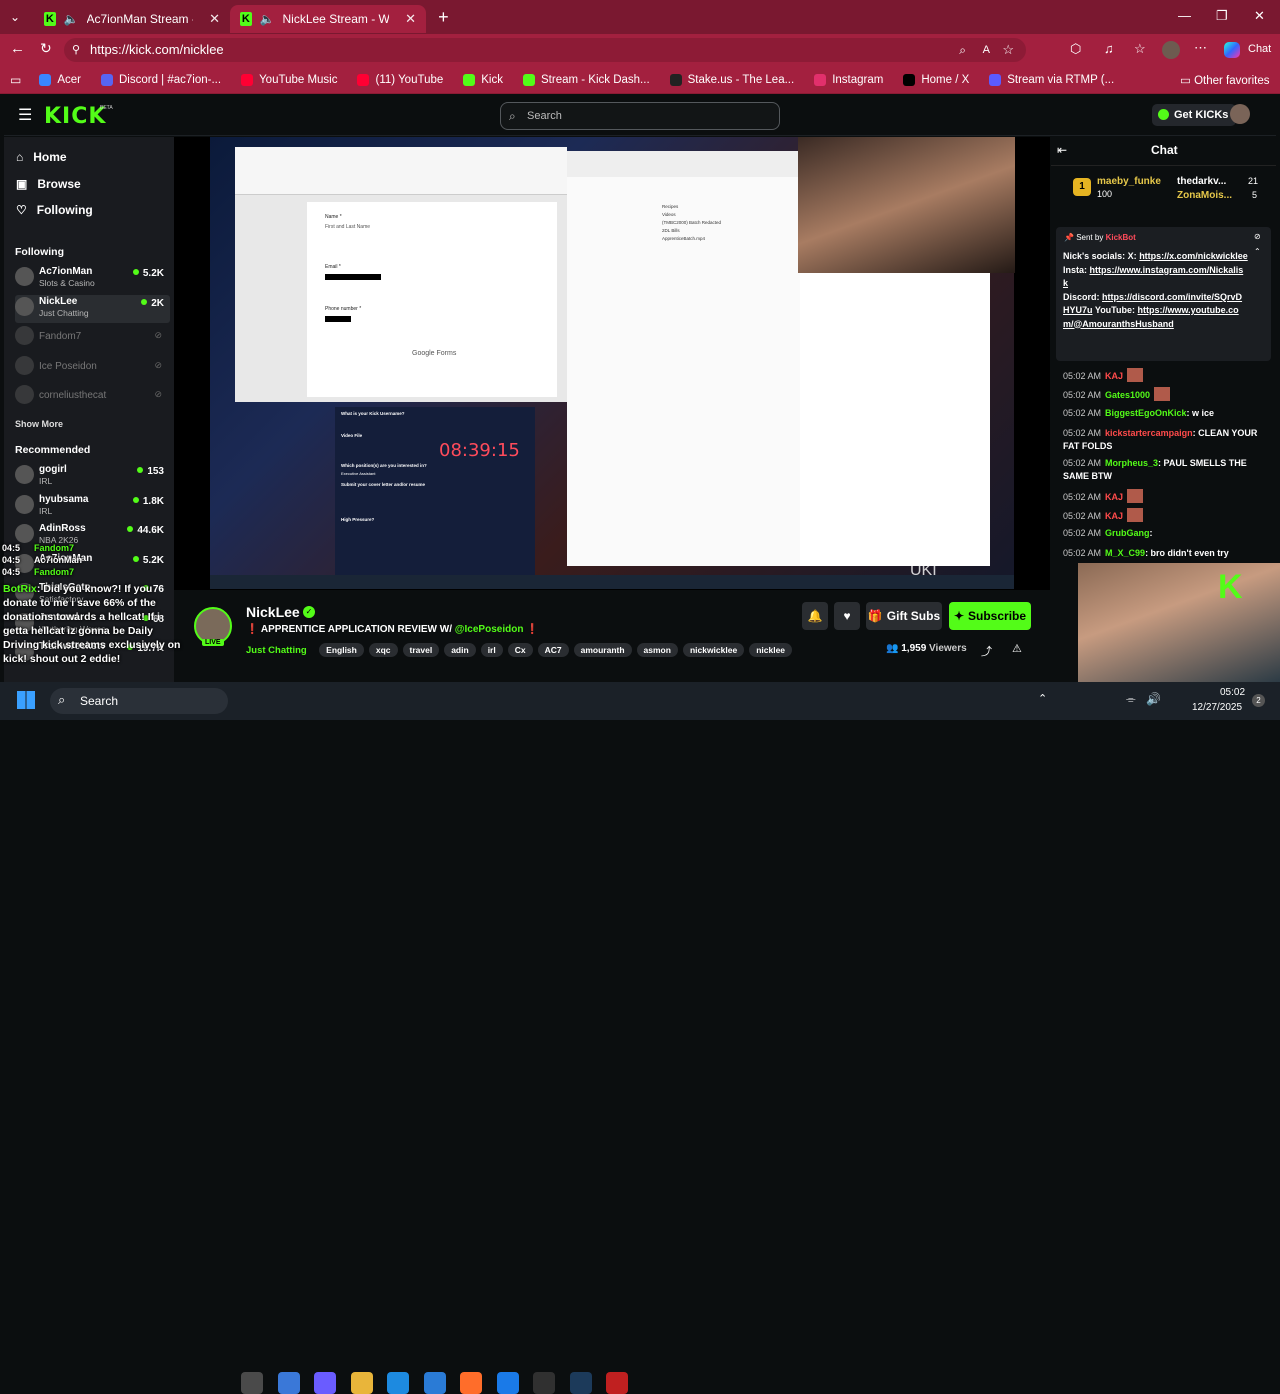  Describe the element at coordinates (289, 79) in the screenshot. I see `bookmark-item: YouTube Music` at that location.